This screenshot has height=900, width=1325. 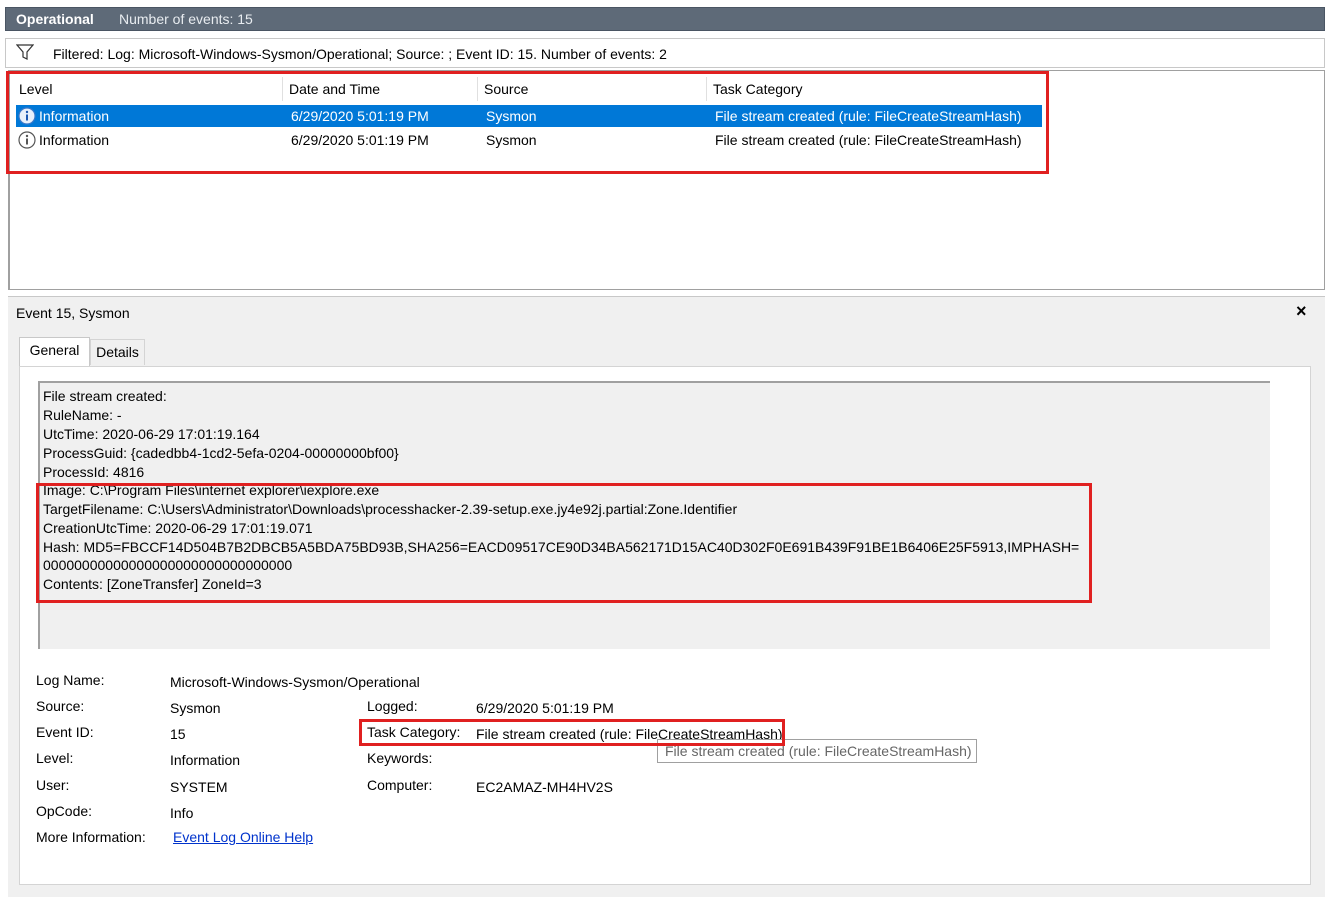 I want to click on description-line: CreationUtcTime: 2020-06-29 17:01:19.071, so click(x=178, y=528).